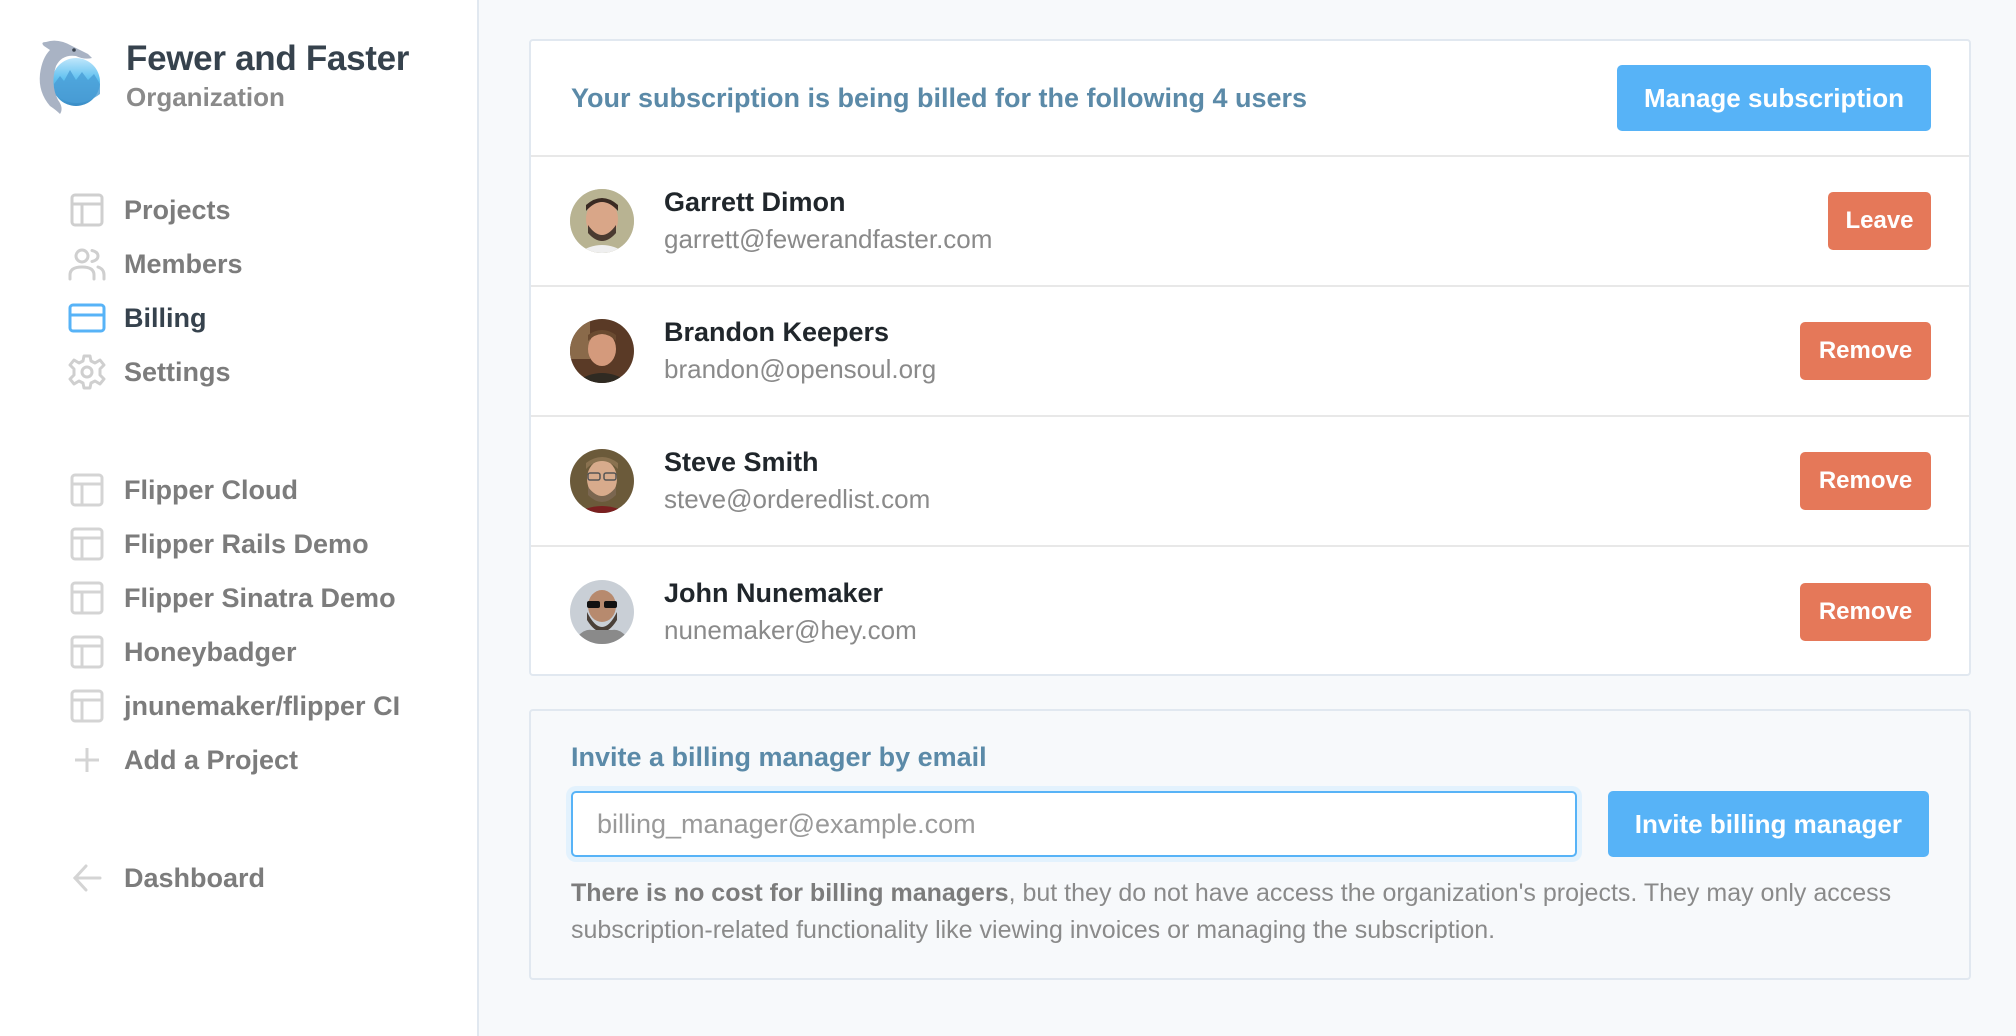 This screenshot has height=1036, width=2016. Describe the element at coordinates (1232, 351) in the screenshot. I see `member-info: Brandon Keepers brandon@opensoul.org` at that location.